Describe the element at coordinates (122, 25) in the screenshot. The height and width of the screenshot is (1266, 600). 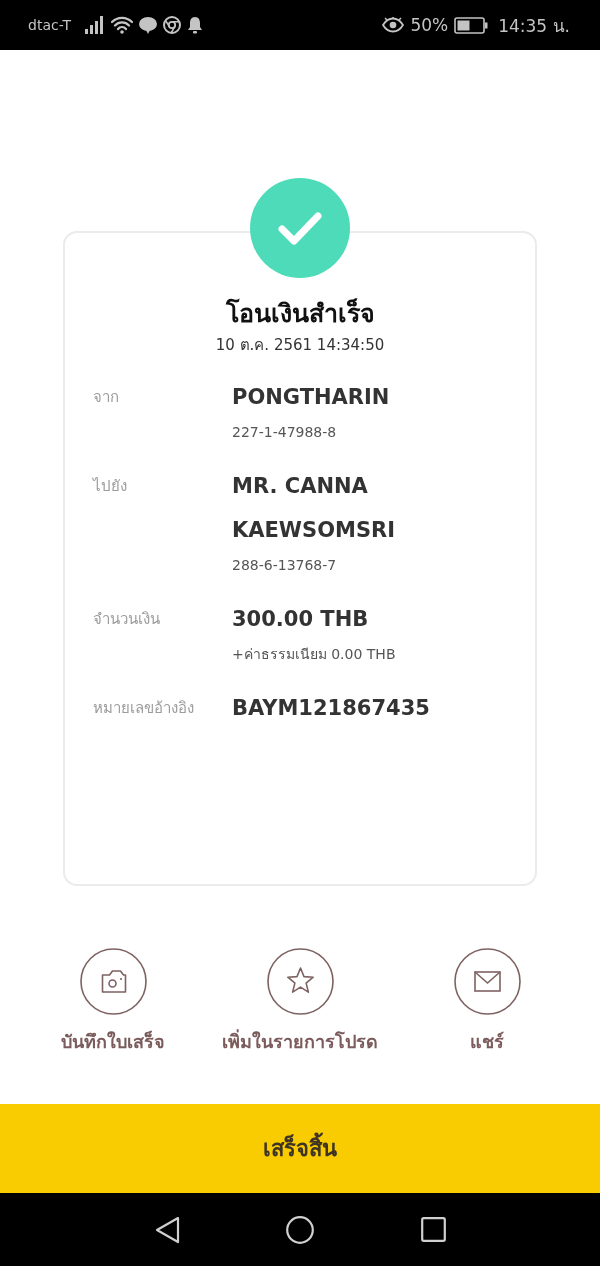
I see `wifi-icon` at that location.